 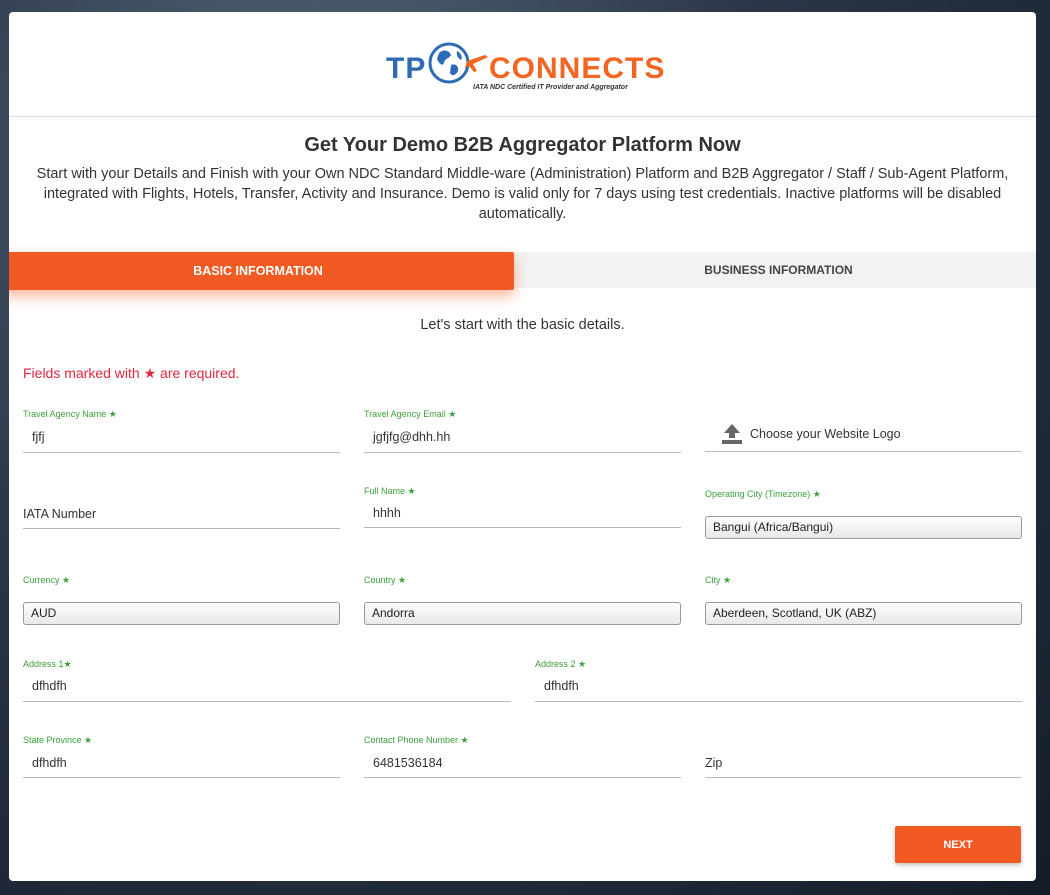 I want to click on operating-city-label: Operating City (Timezone) ★, so click(x=763, y=494).